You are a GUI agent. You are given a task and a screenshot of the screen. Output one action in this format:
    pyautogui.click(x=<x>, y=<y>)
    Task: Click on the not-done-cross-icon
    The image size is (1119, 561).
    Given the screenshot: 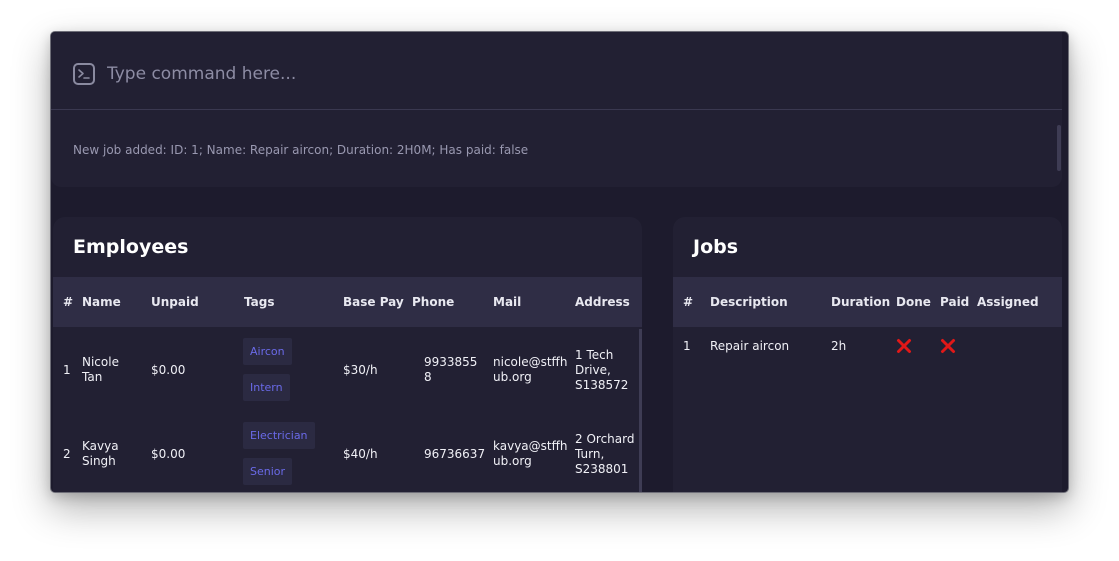 What is the action you would take?
    pyautogui.click(x=904, y=346)
    